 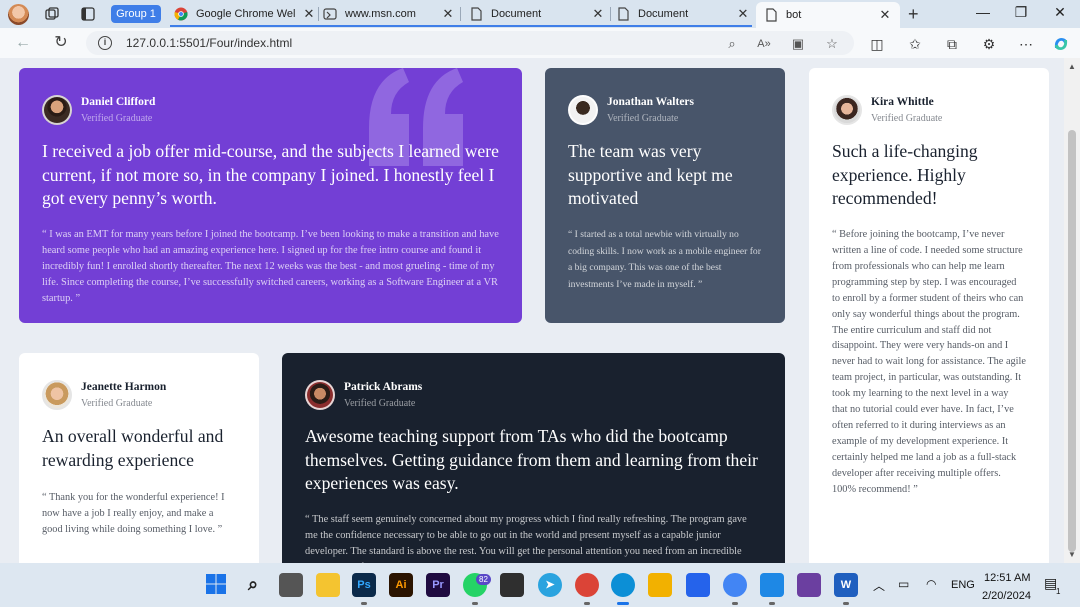 I want to click on clock-time: 12:51 AM, so click(x=1007, y=578).